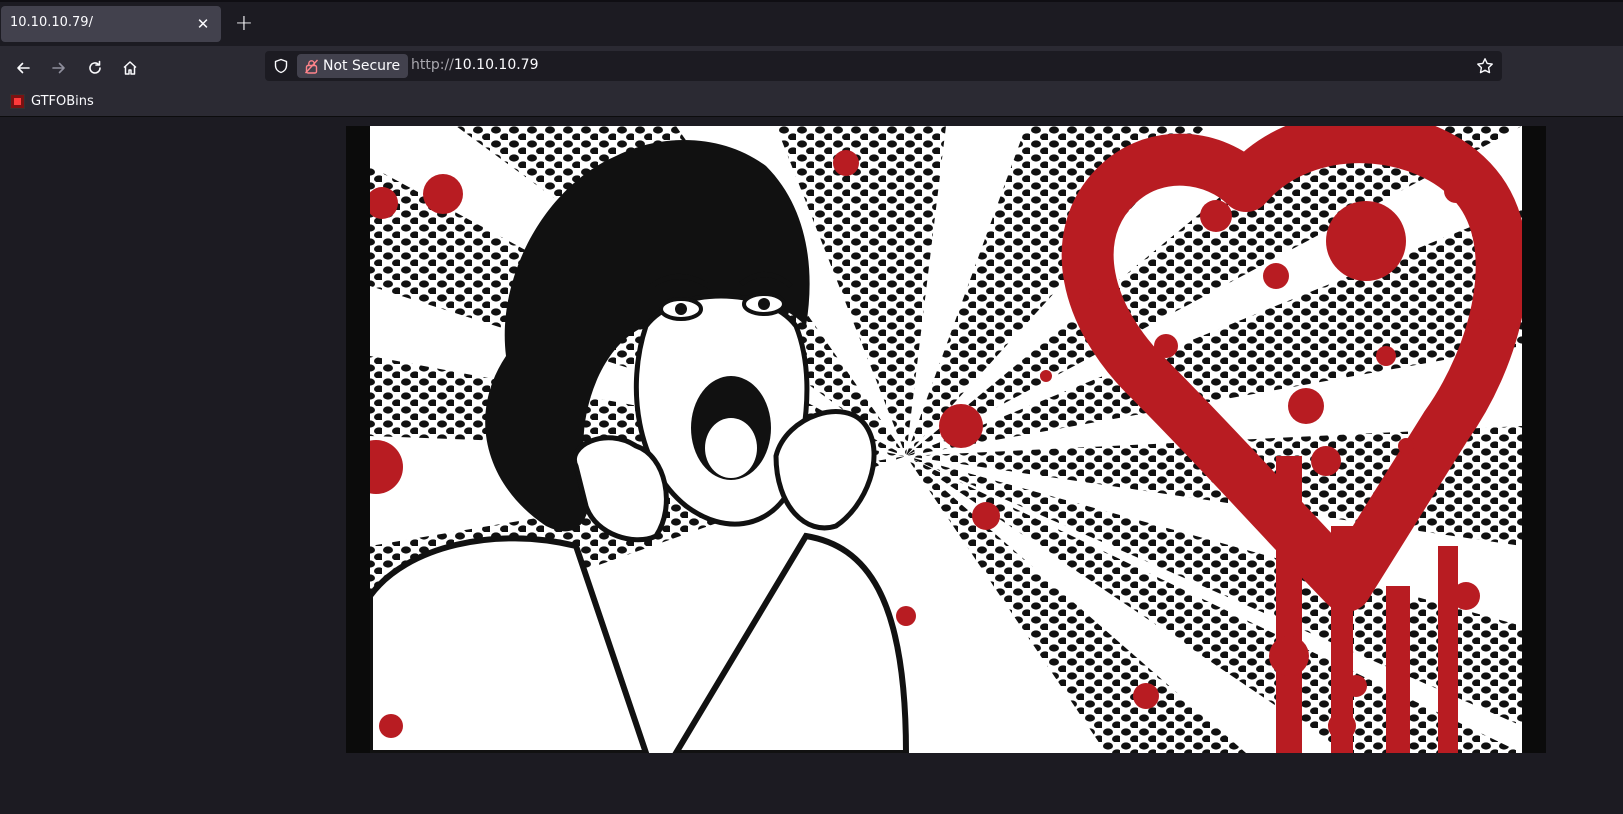 This screenshot has height=814, width=1623. I want to click on bookmark-label: GTFOBins, so click(62, 101).